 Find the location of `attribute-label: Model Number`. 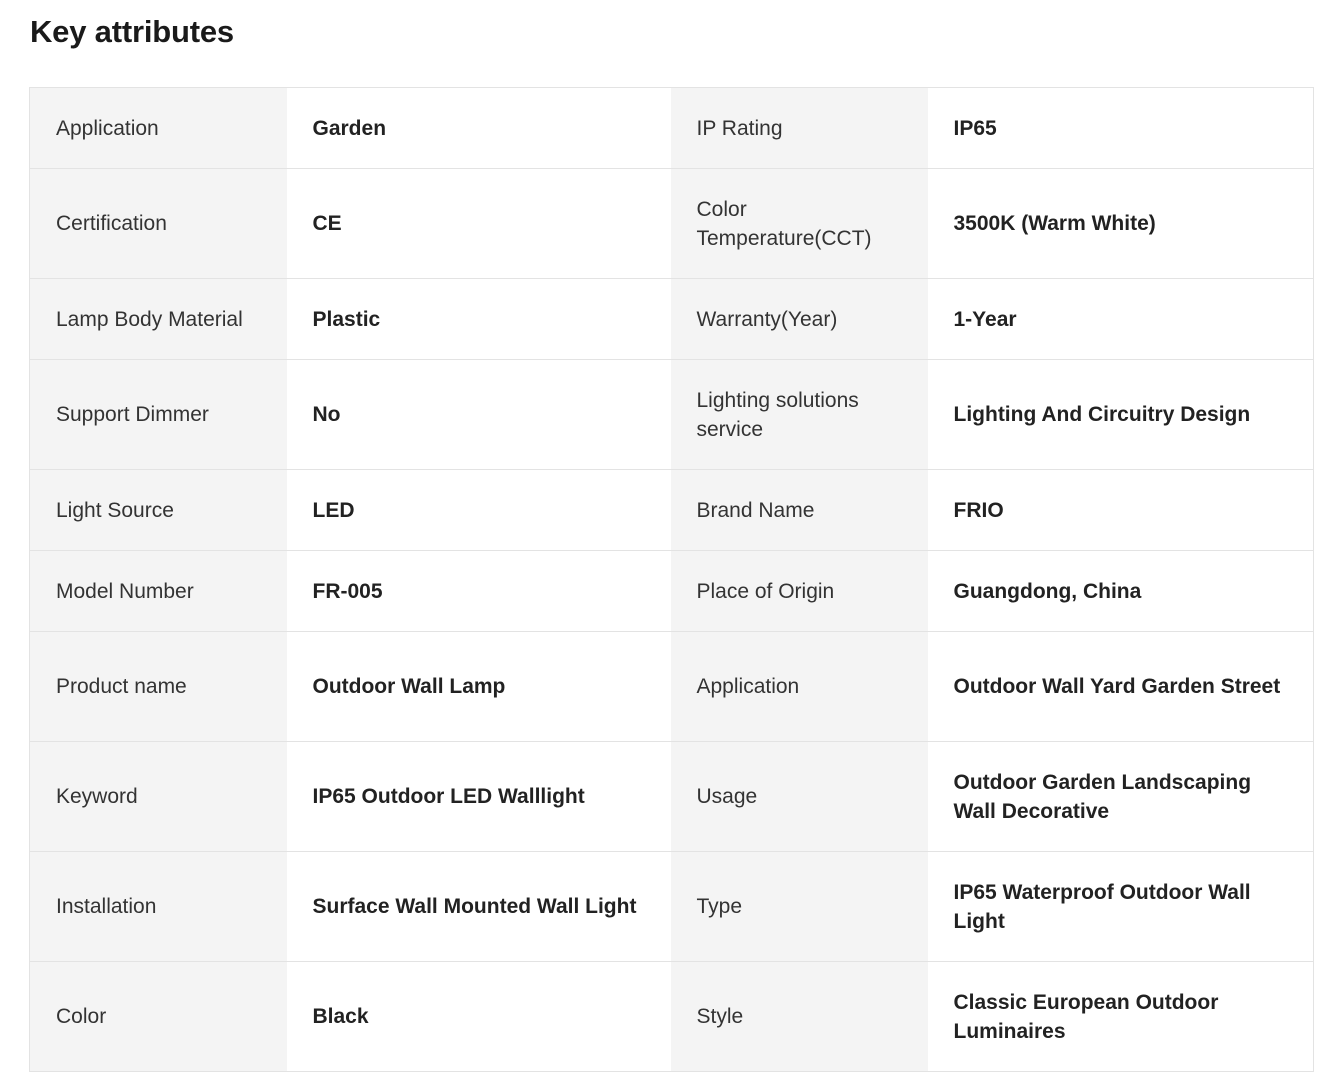

attribute-label: Model Number is located at coordinates (158, 591).